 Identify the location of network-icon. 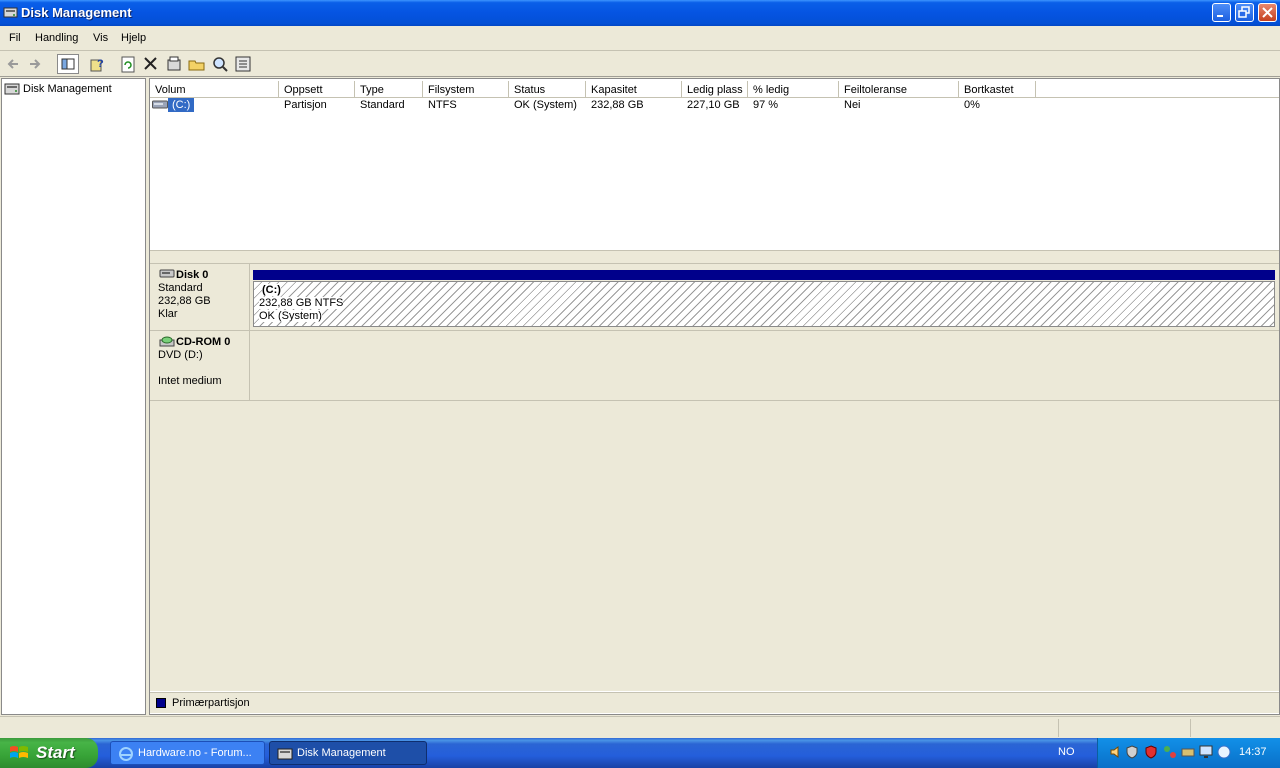
(1170, 752).